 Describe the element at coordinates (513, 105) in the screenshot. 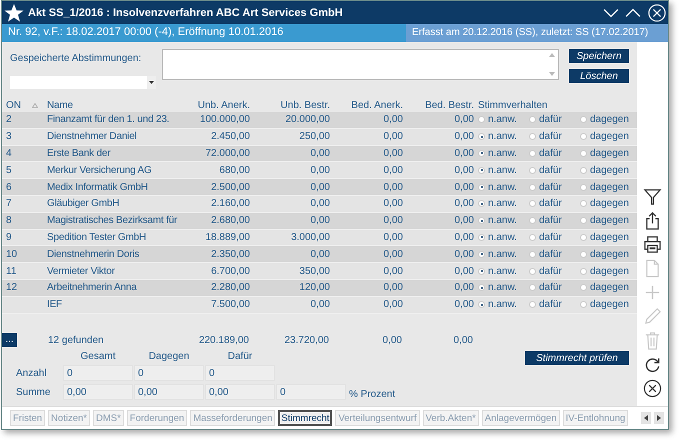

I see `column-header: Stimmverhalten` at that location.